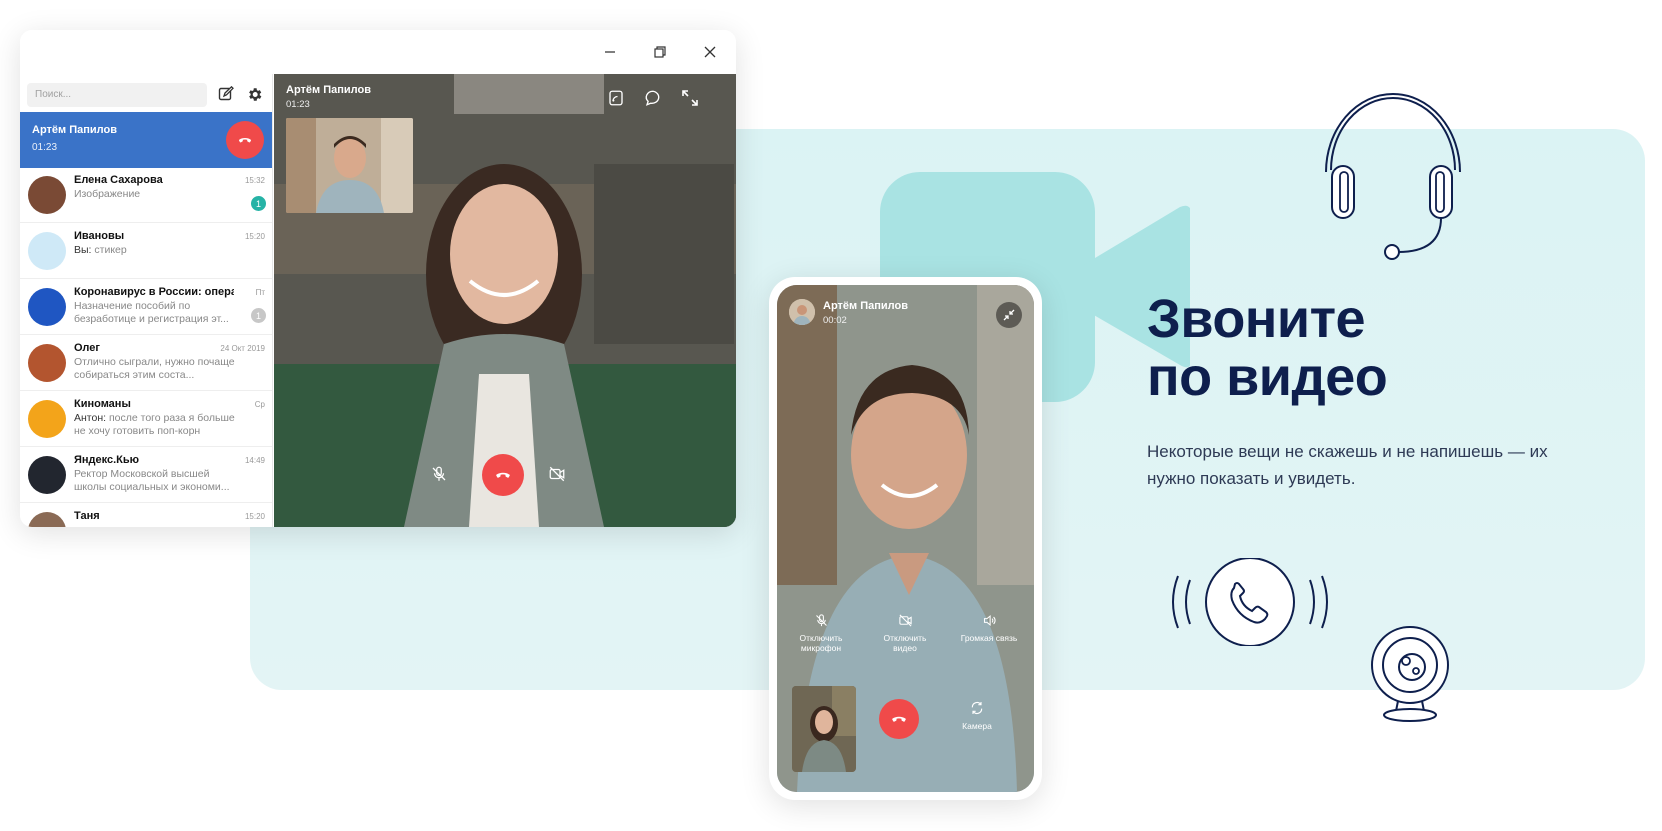  I want to click on chat-time: Ср, so click(259, 404).